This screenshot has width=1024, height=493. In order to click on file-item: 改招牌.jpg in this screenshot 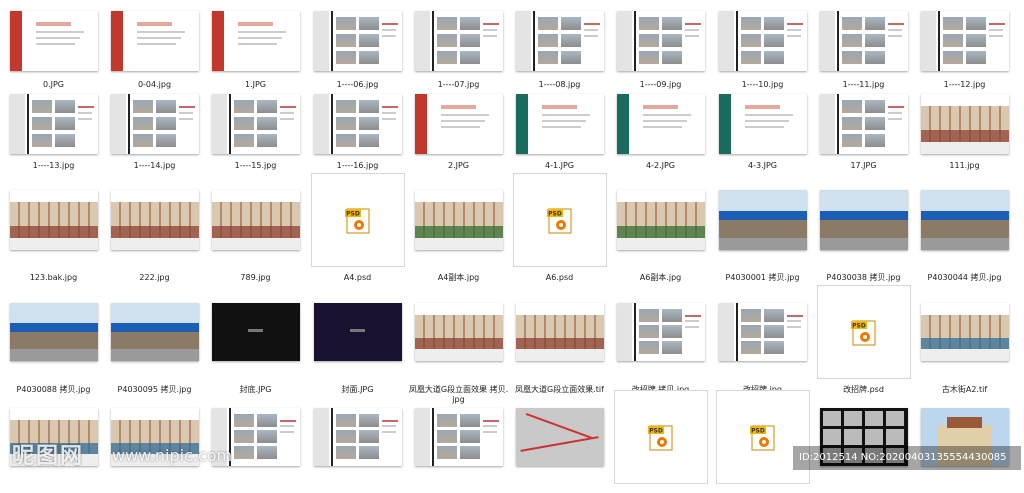, I will do `click(762, 337)`.